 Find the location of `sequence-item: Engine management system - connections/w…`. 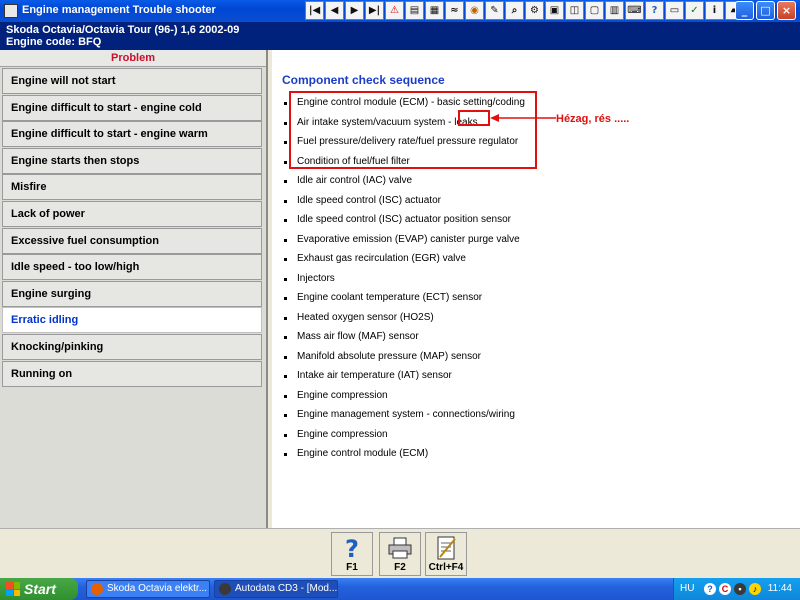

sequence-item: Engine management system - connections/w… is located at coordinates (404, 415).